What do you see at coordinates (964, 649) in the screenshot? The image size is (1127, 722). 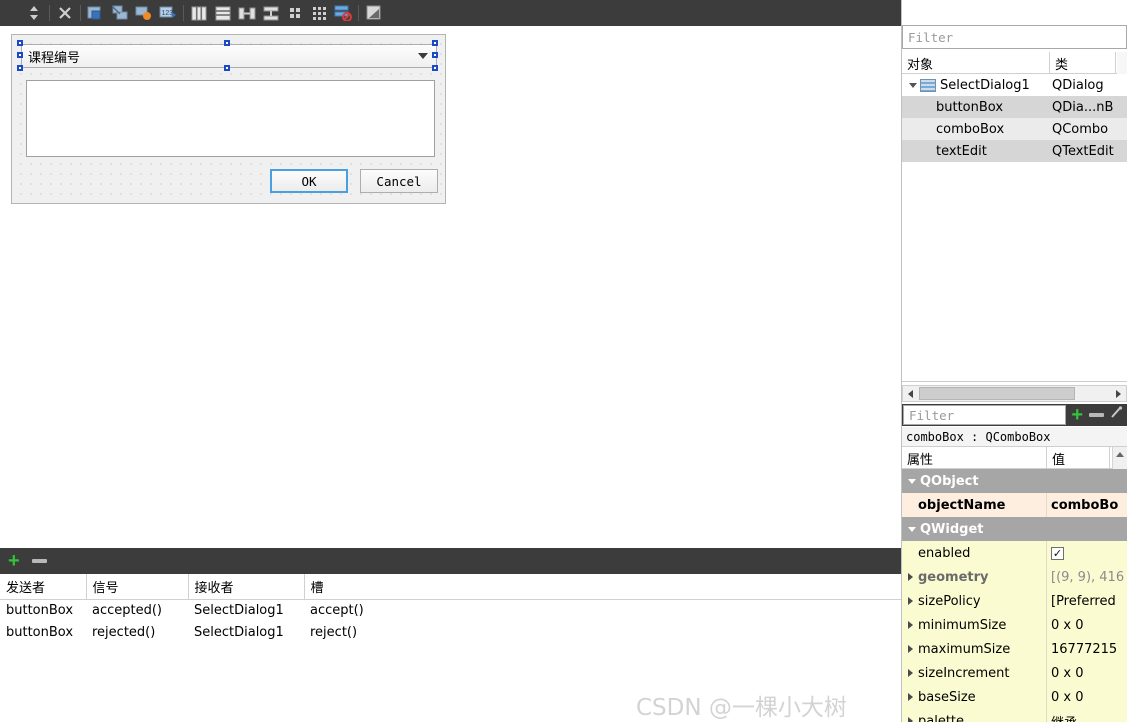 I see `property-label: maximumSize` at bounding box center [964, 649].